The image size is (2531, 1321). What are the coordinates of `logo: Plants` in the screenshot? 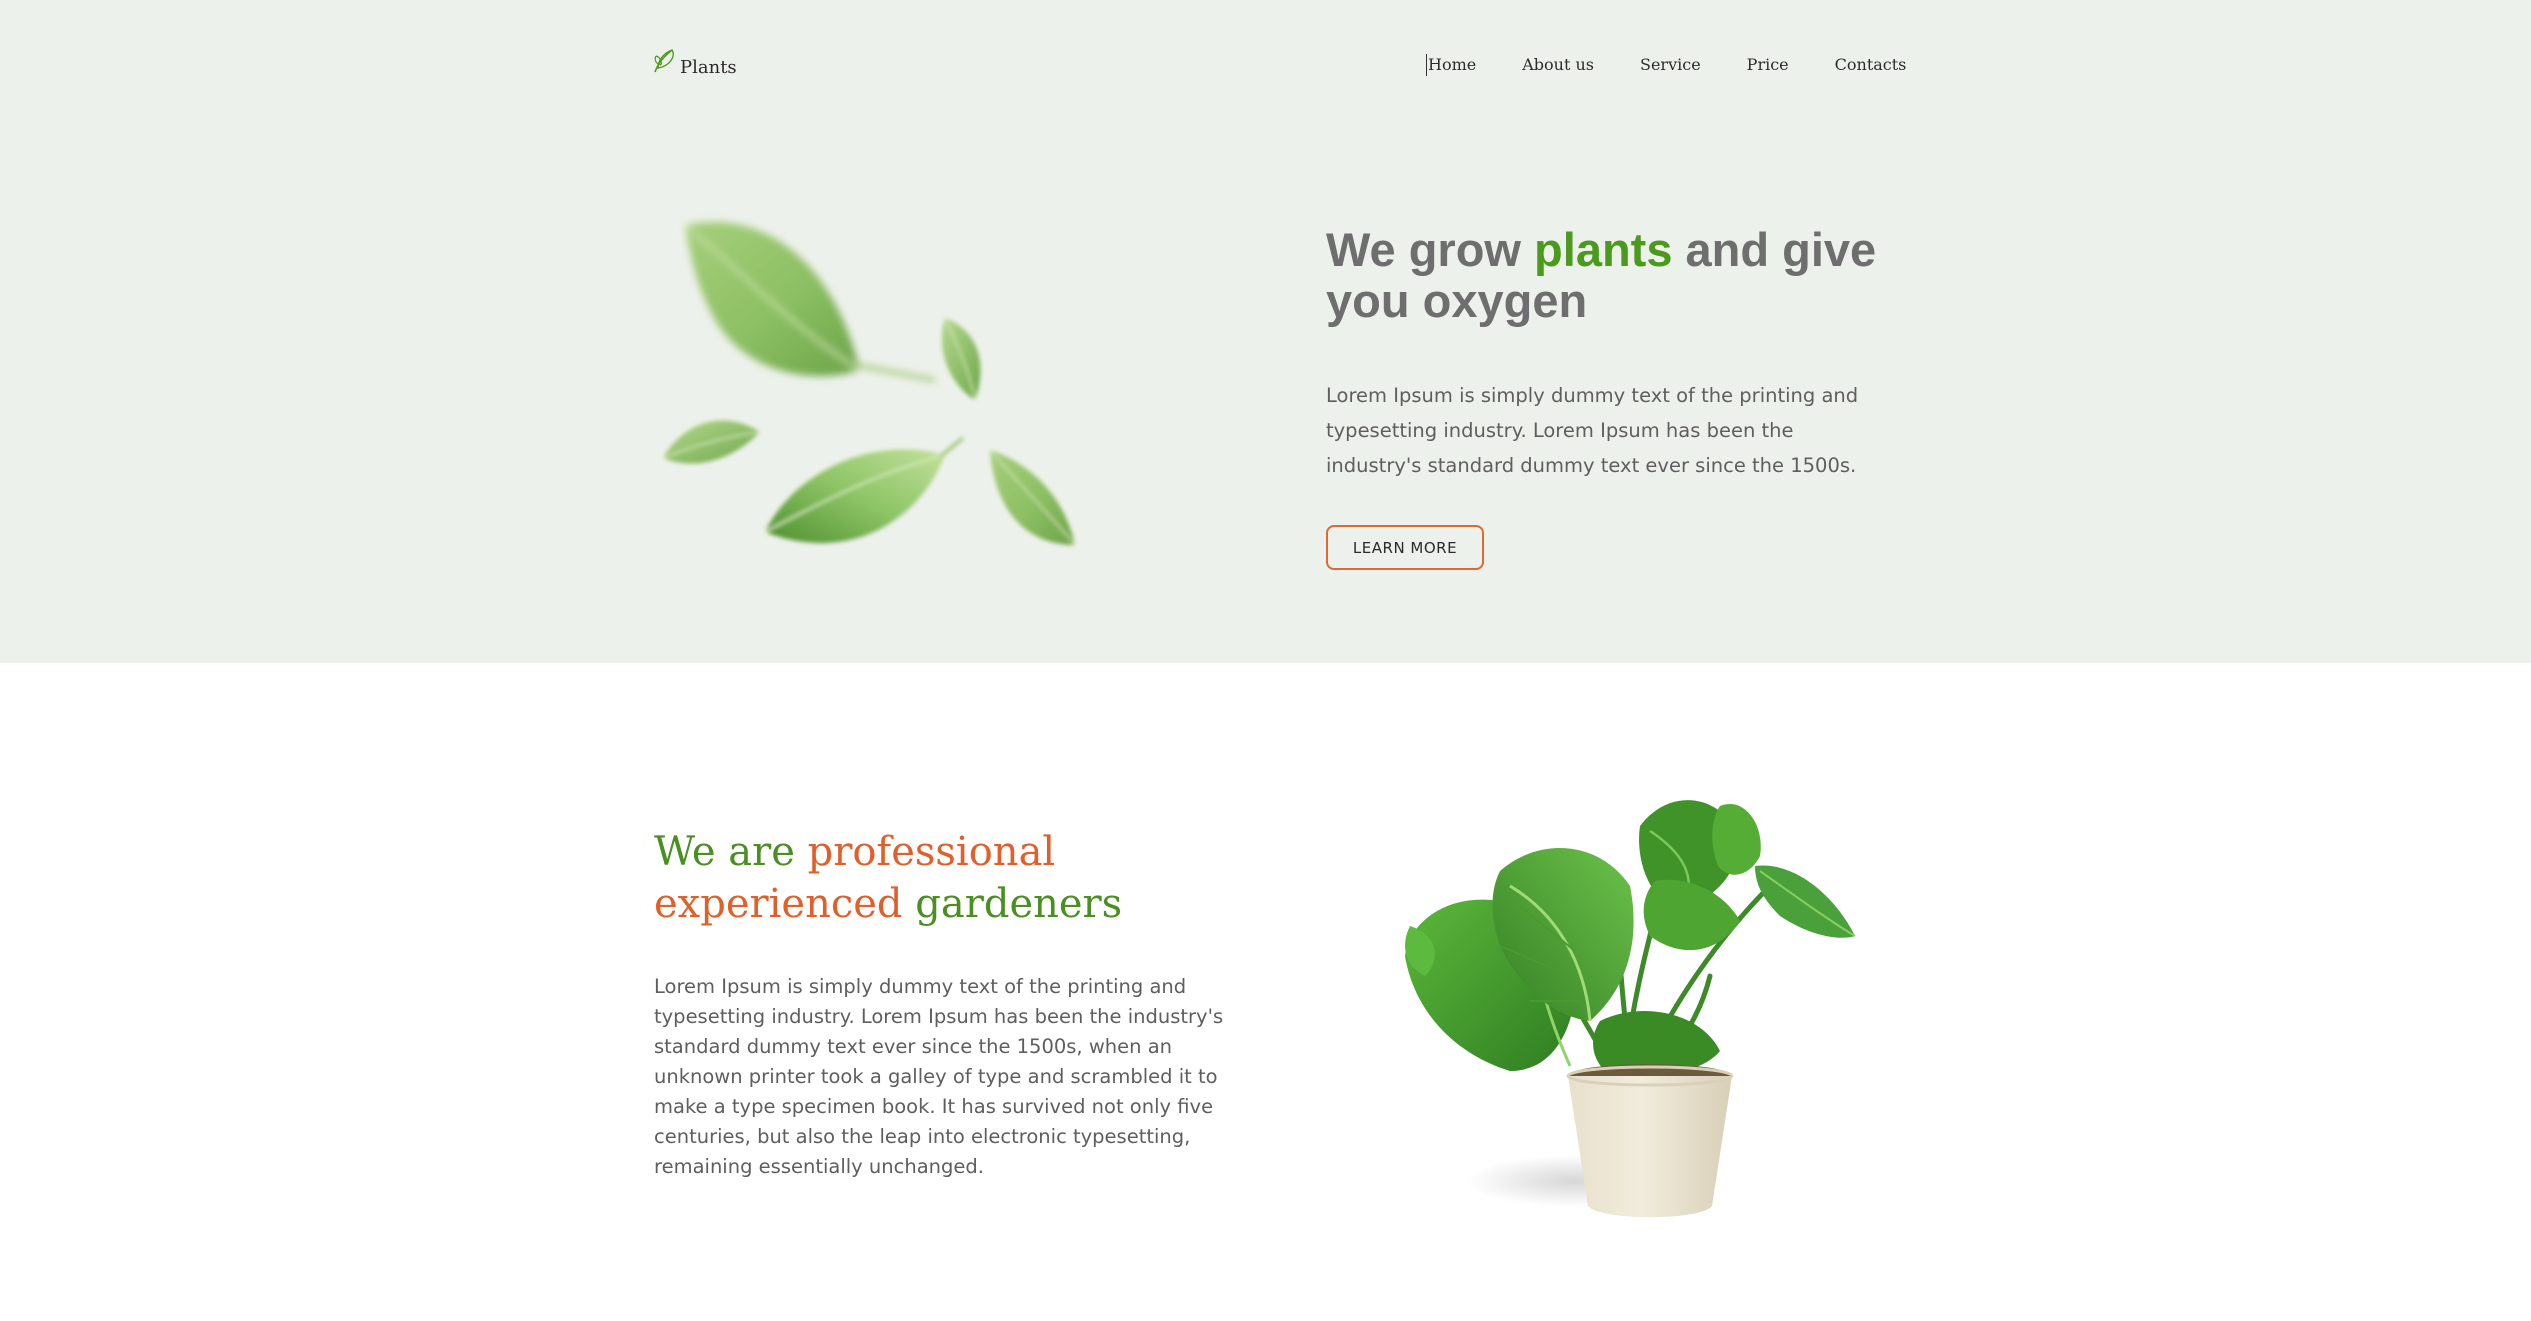 It's located at (694, 62).